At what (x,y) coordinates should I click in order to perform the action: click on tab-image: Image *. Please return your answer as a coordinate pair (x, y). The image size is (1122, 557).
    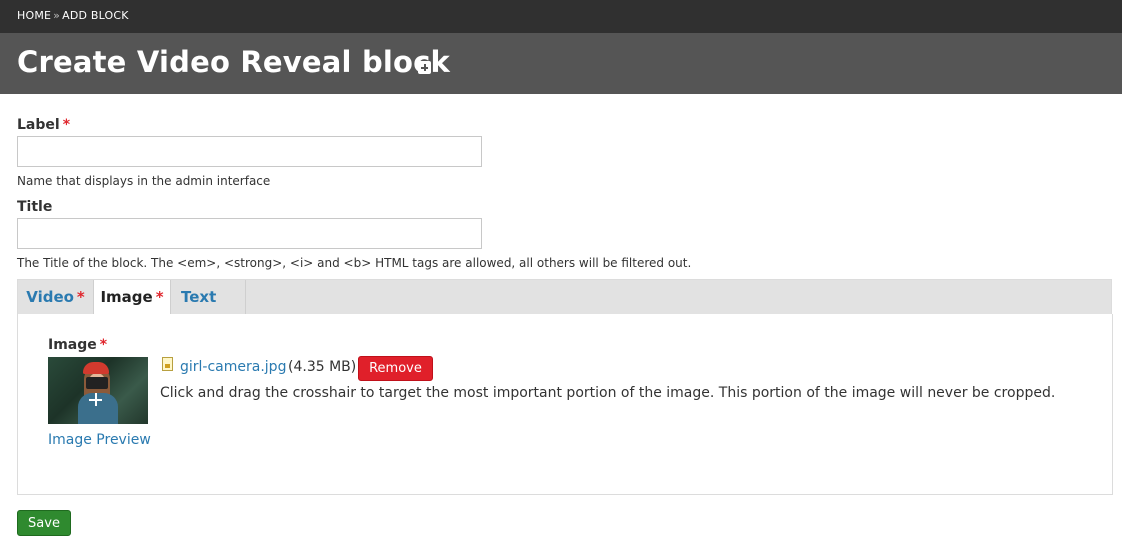
    Looking at the image, I should click on (132, 297).